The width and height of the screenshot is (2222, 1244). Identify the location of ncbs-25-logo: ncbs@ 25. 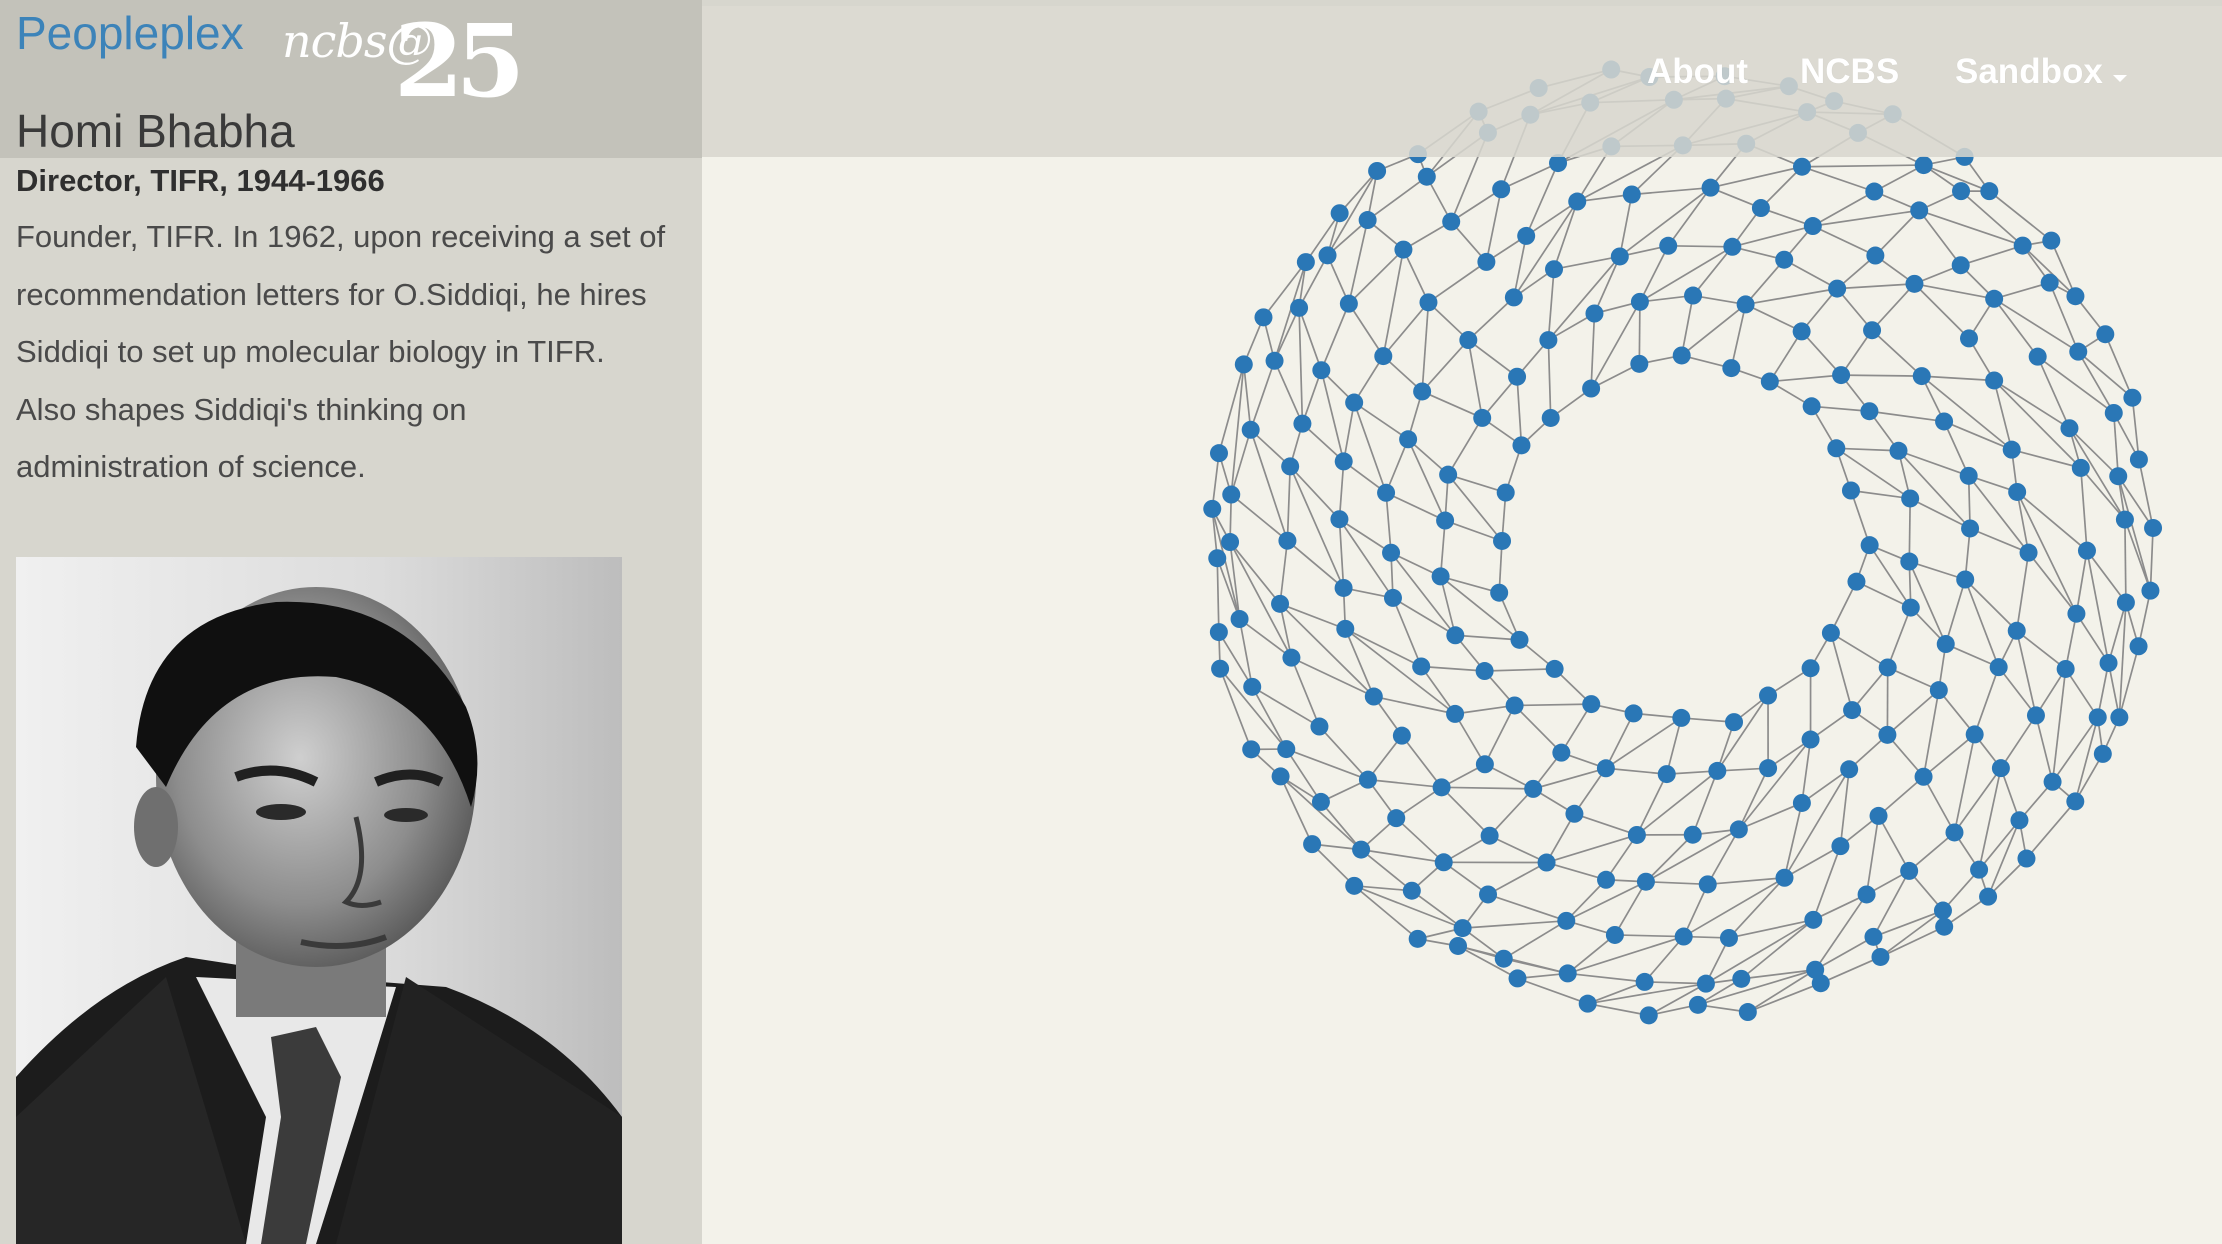
(403, 61).